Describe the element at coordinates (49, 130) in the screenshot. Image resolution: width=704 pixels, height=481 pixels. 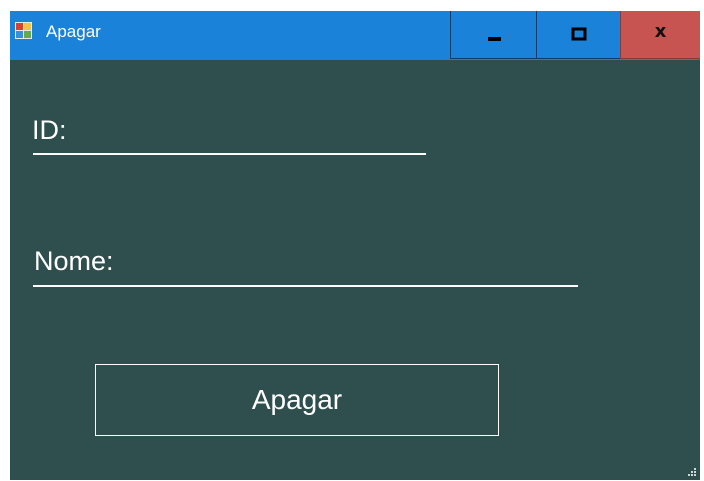
I see `id-label: ID:` at that location.